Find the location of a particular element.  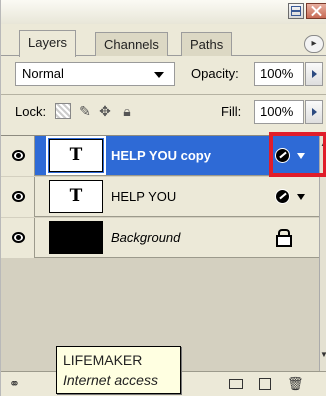

link-layers-icon: ⚭ is located at coordinates (14, 384).